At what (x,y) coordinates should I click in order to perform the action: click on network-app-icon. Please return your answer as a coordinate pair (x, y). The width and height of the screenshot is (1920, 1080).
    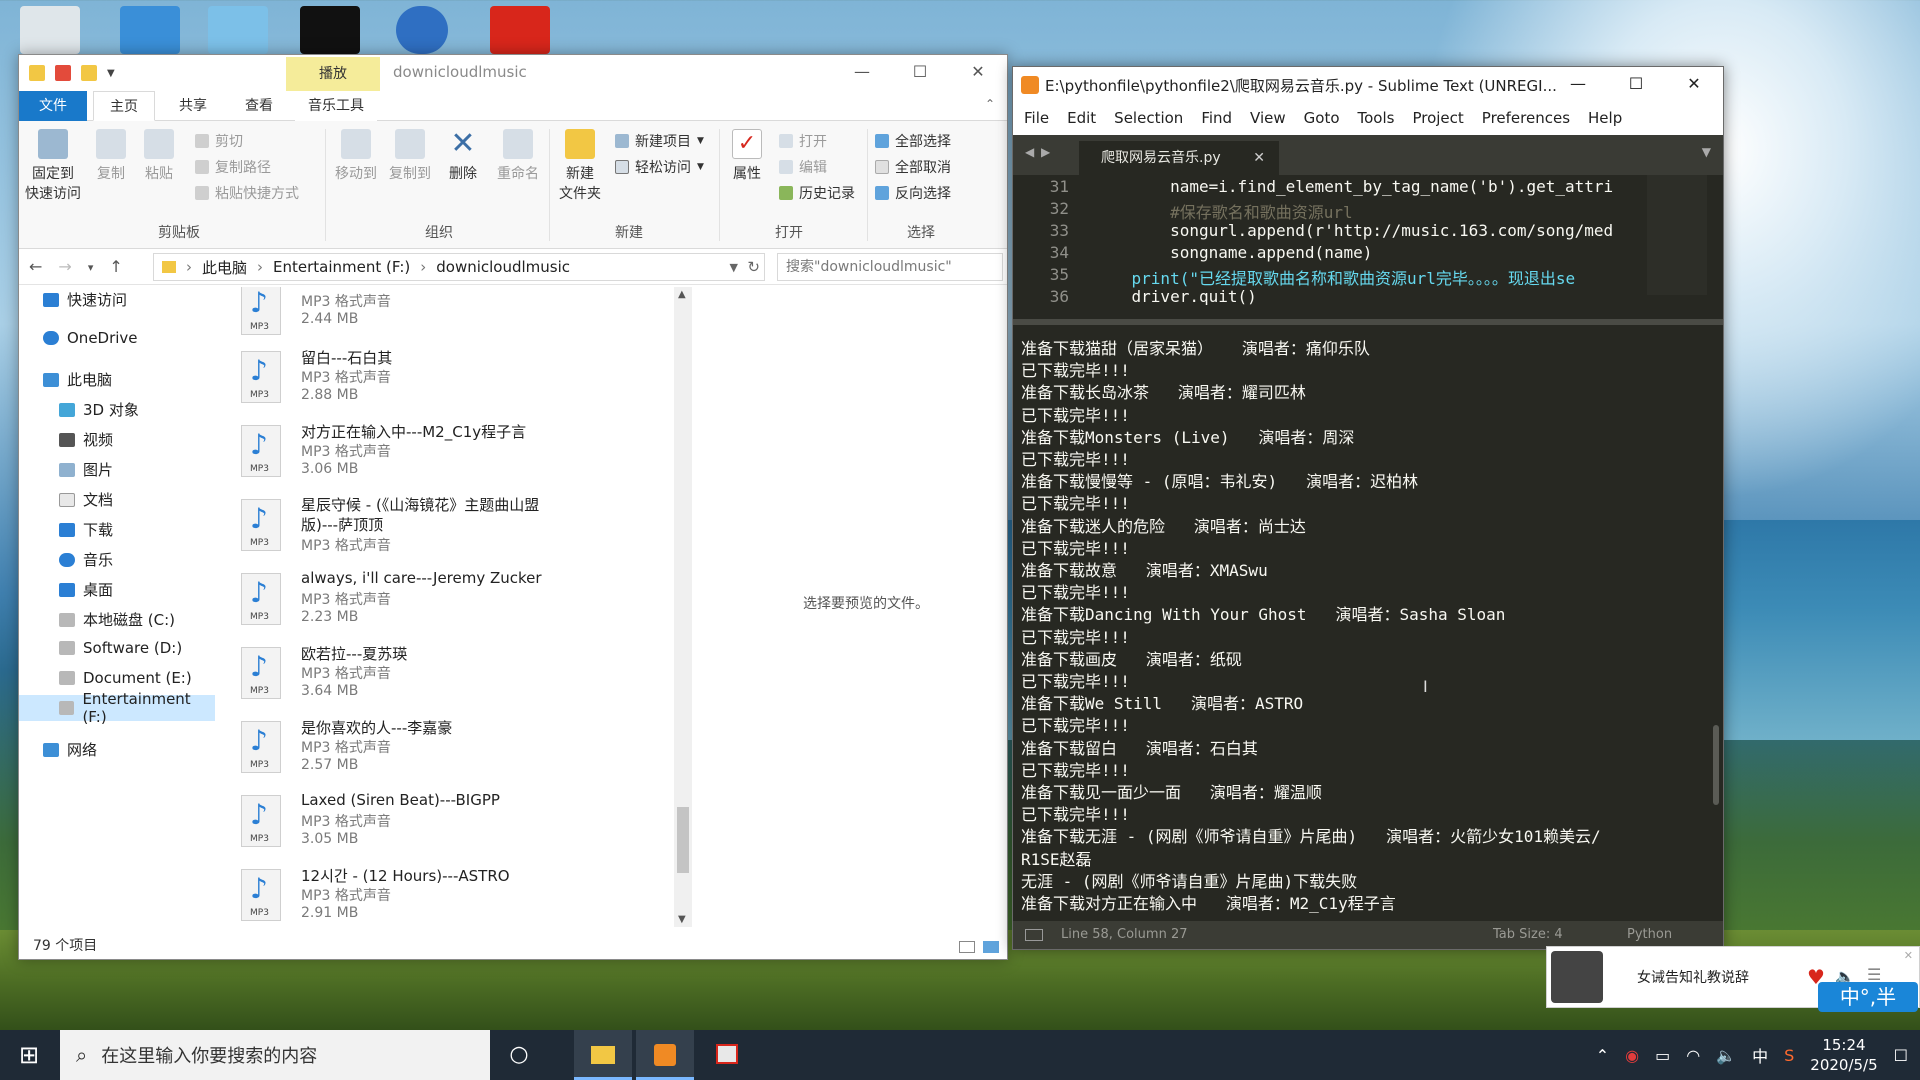
    Looking at the image, I should click on (422, 30).